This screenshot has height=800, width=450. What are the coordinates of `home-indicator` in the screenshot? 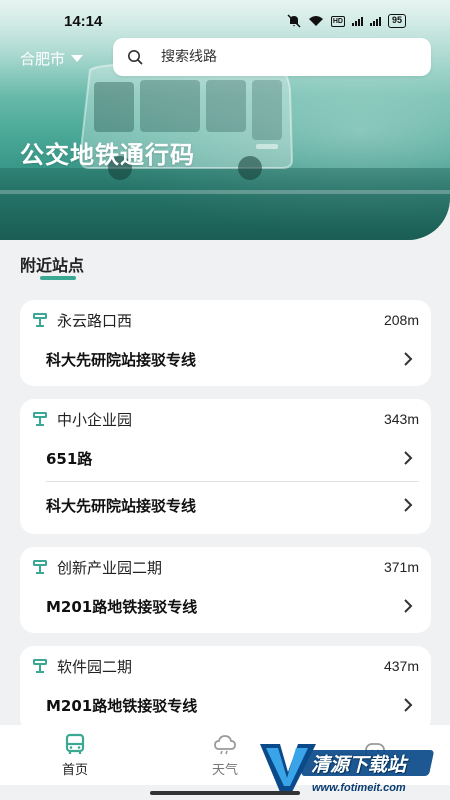 It's located at (225, 793).